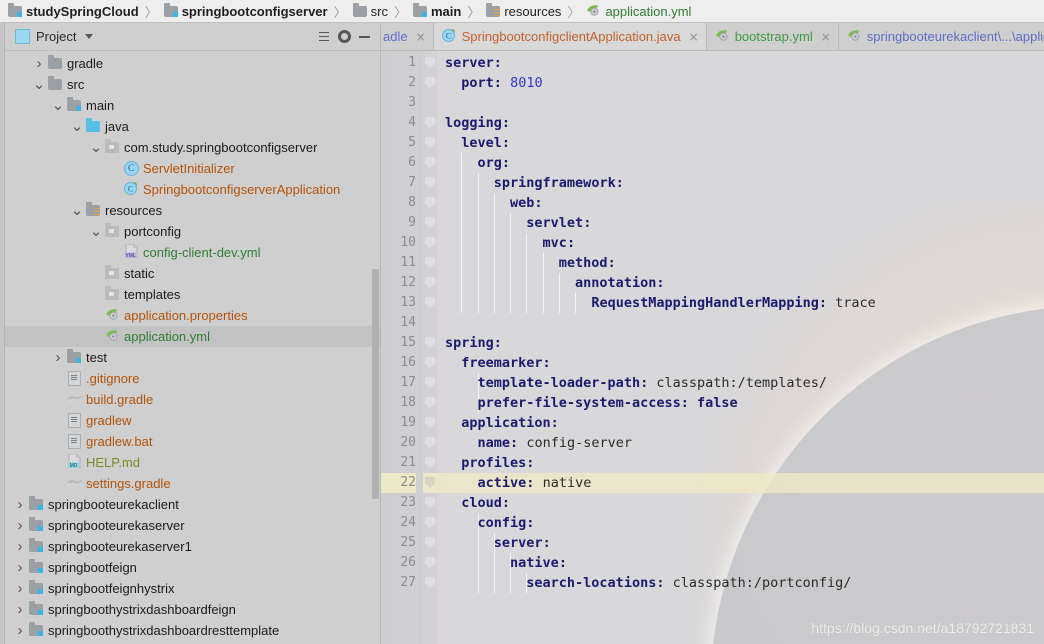 This screenshot has width=1044, height=644. What do you see at coordinates (192, 294) in the screenshot?
I see `tree-node-templates: templates` at bounding box center [192, 294].